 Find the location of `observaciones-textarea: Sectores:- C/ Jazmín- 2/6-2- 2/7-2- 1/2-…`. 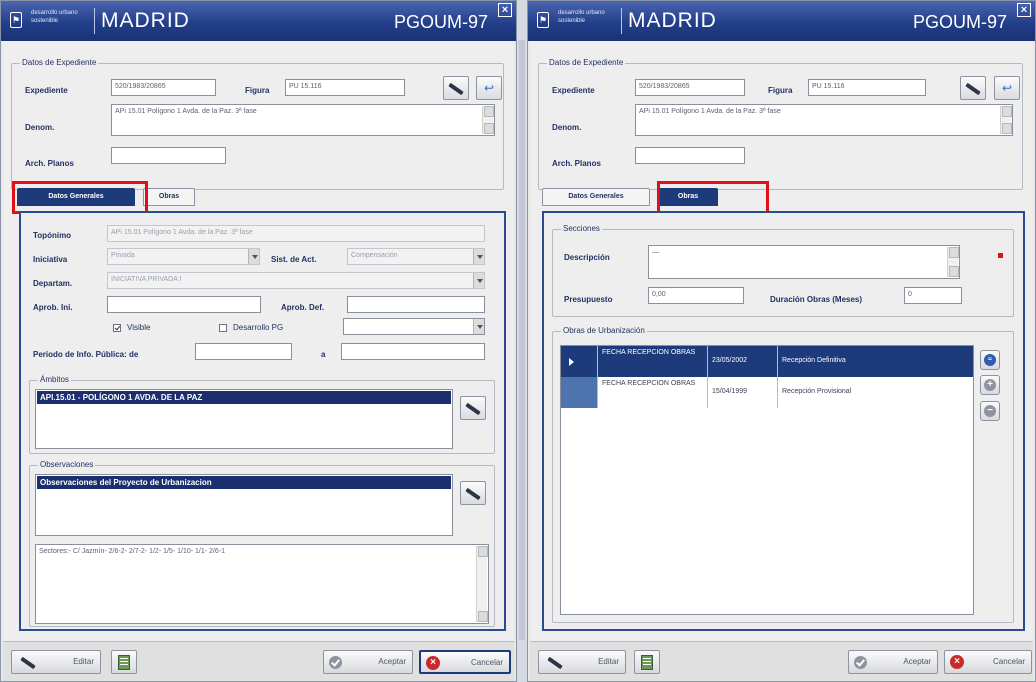

observaciones-textarea: Sectores:- C/ Jazmín- 2/6-2- 2/7-2- 1/2-… is located at coordinates (262, 584).